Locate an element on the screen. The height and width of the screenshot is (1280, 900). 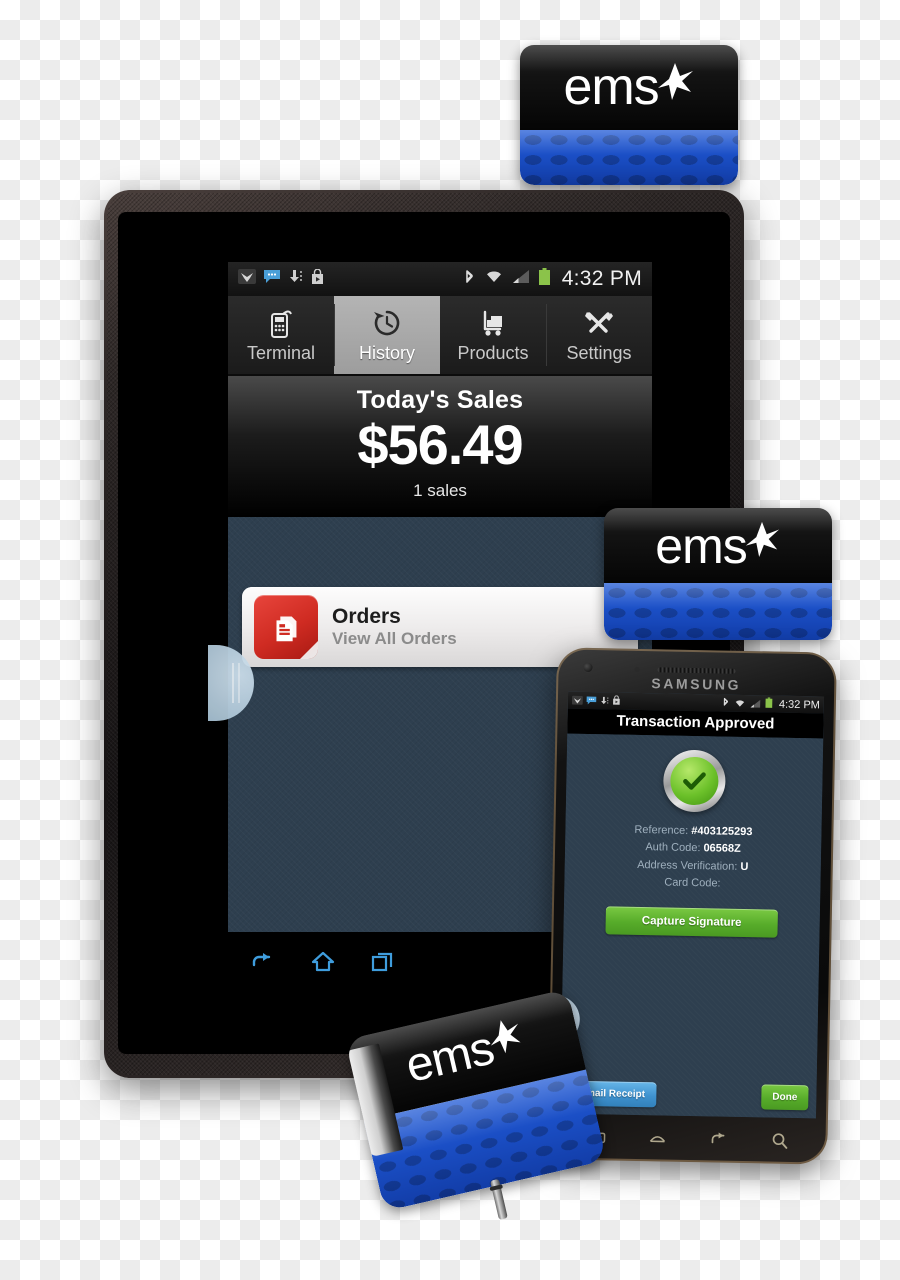
tab-history-label: History is located at coordinates (386, 353).